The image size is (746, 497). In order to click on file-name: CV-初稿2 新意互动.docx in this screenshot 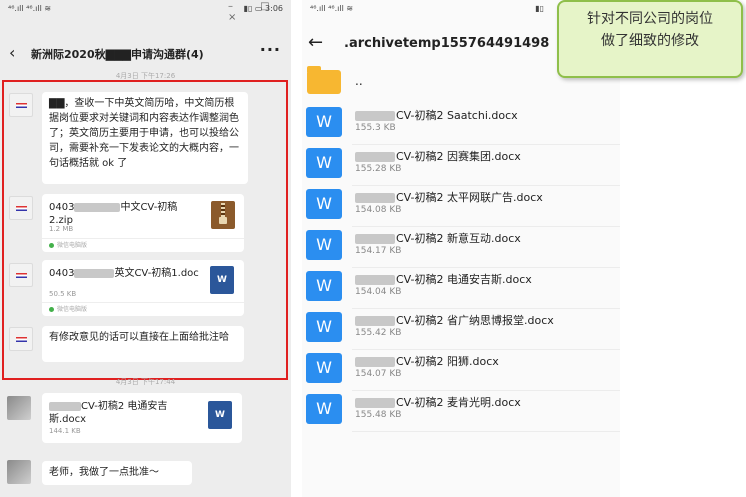, I will do `click(438, 238)`.